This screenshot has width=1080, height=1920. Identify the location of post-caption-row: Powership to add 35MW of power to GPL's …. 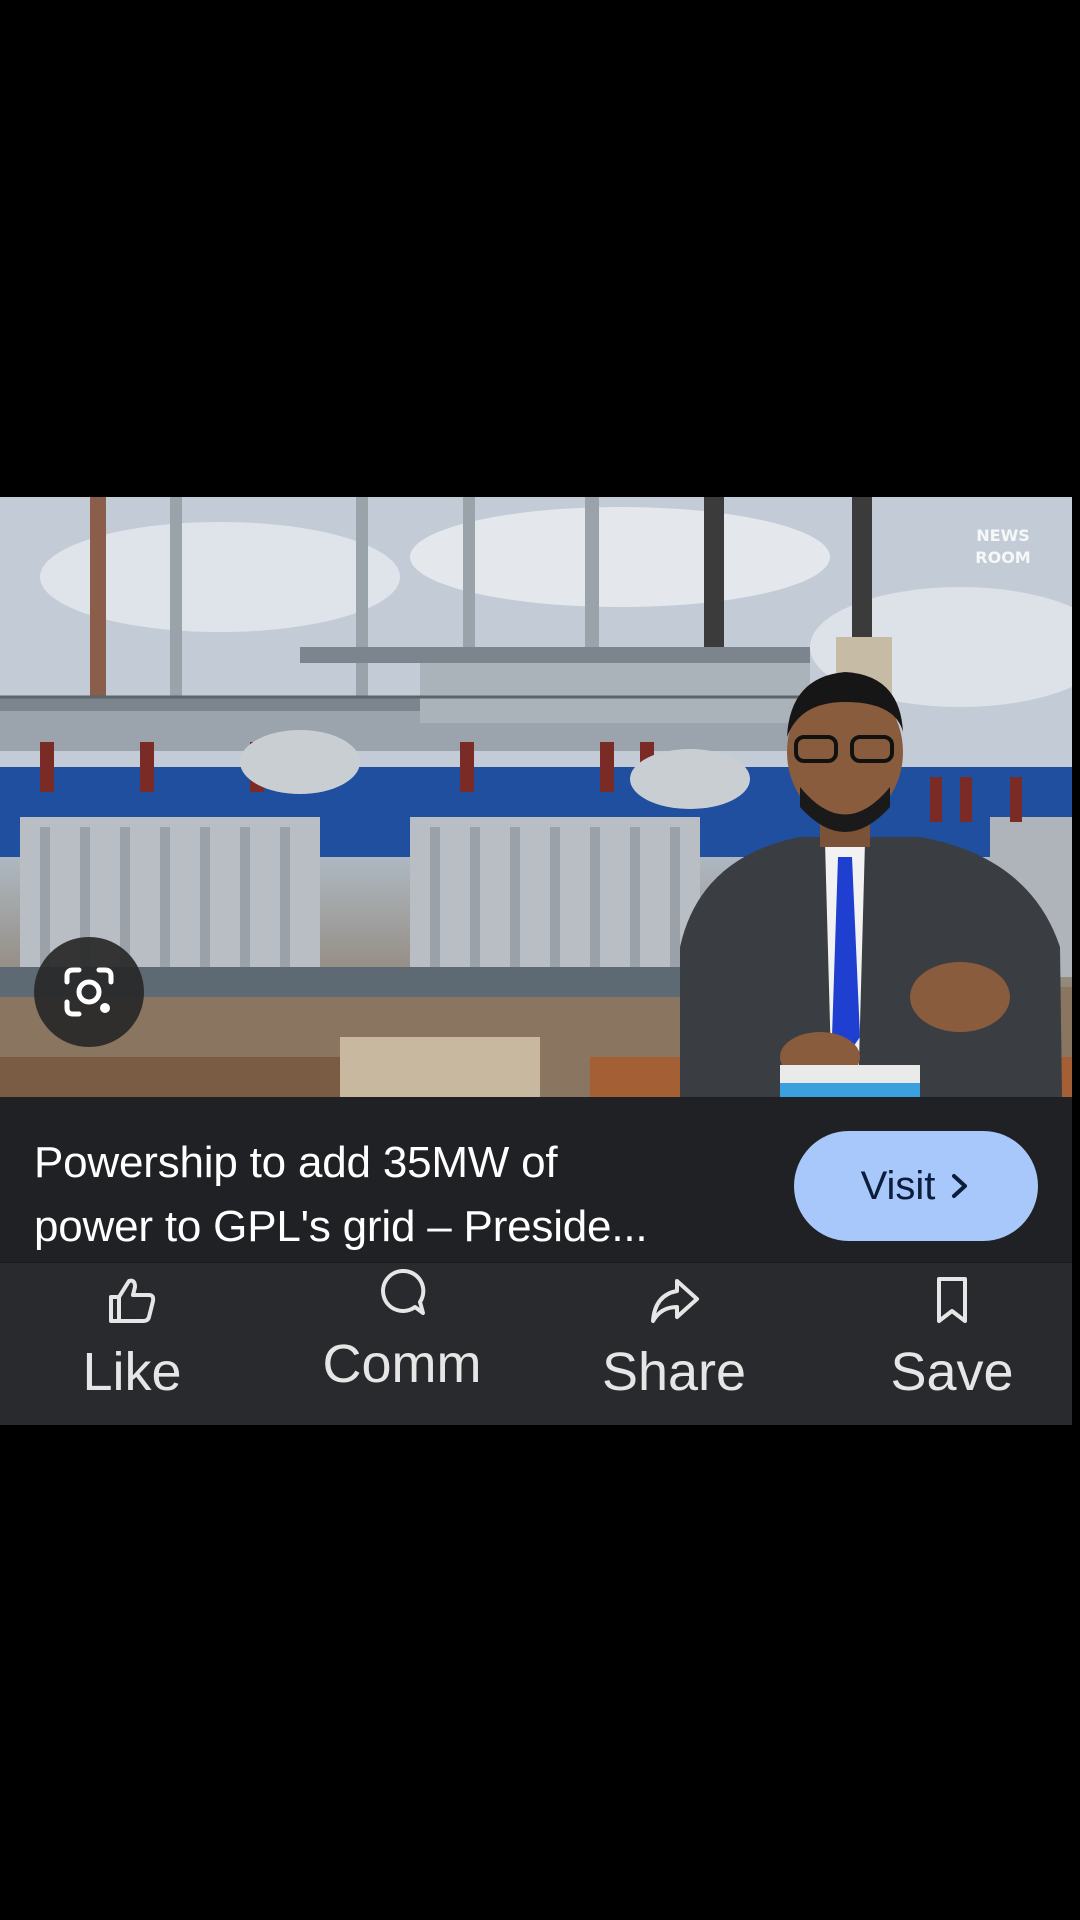
(536, 1179).